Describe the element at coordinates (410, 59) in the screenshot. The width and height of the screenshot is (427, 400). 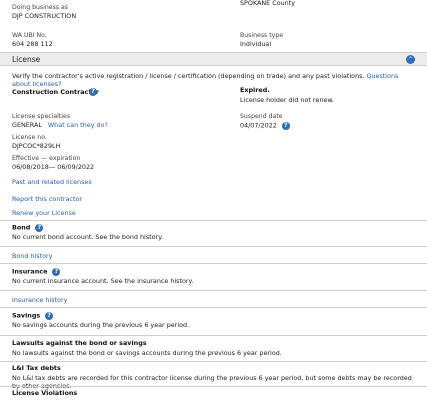
I see `chevron-up-icon: ⌃` at that location.